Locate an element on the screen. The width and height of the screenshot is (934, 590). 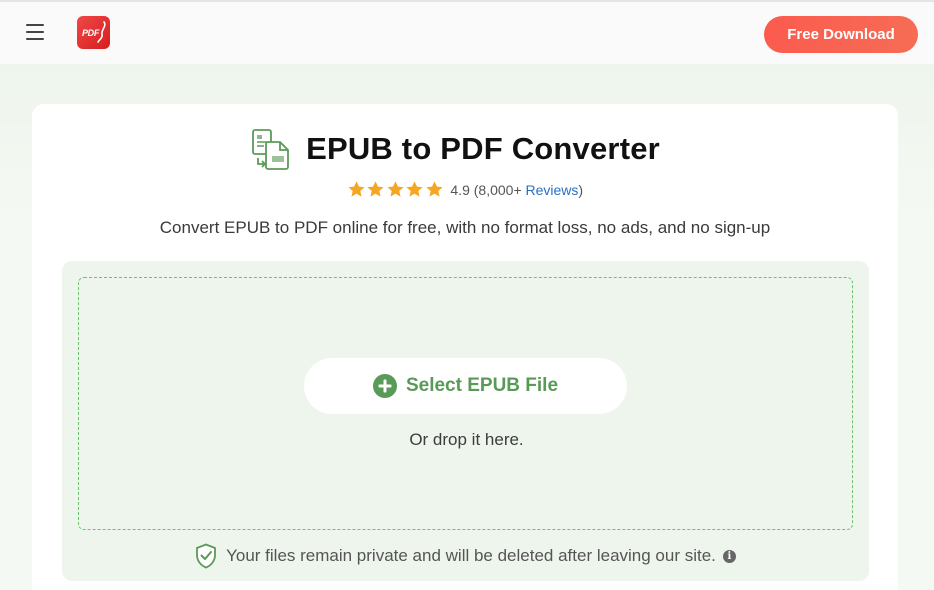
select-file-label: Select EPUB File is located at coordinates (482, 385).